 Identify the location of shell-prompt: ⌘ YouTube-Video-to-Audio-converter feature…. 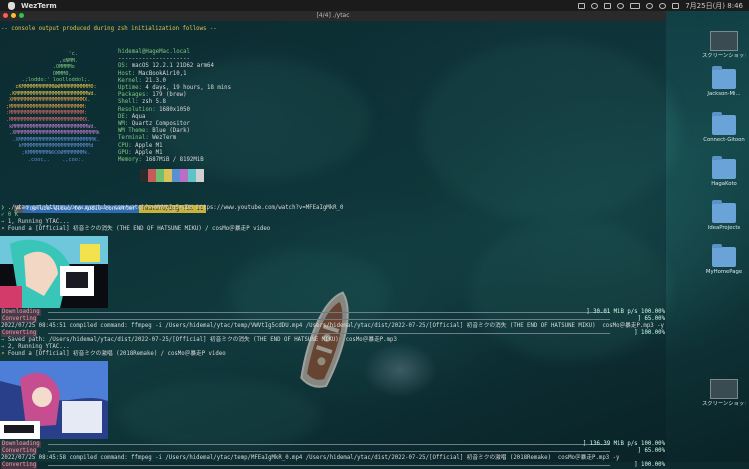
(145, 205).